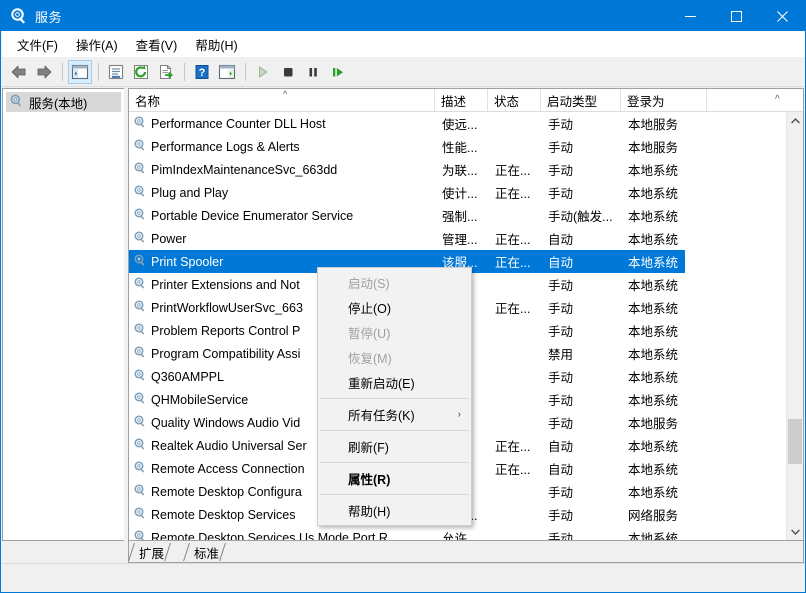 The width and height of the screenshot is (806, 593). What do you see at coordinates (394, 478) in the screenshot?
I see `ctx-properties: 属性(R)` at bounding box center [394, 478].